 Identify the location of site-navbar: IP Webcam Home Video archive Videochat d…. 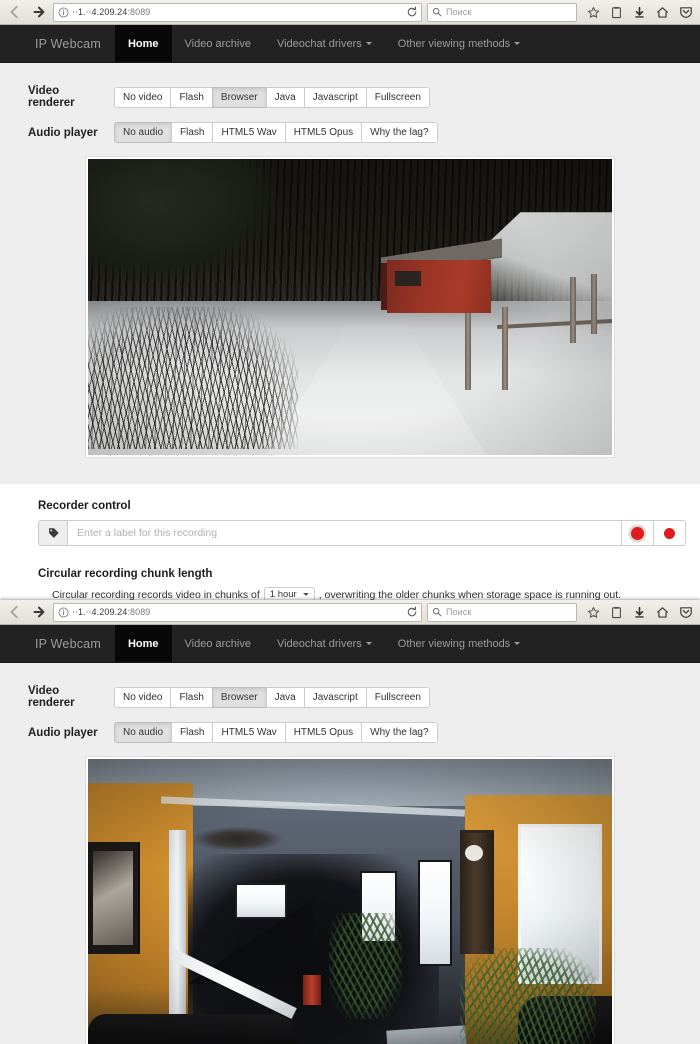
(350, 44).